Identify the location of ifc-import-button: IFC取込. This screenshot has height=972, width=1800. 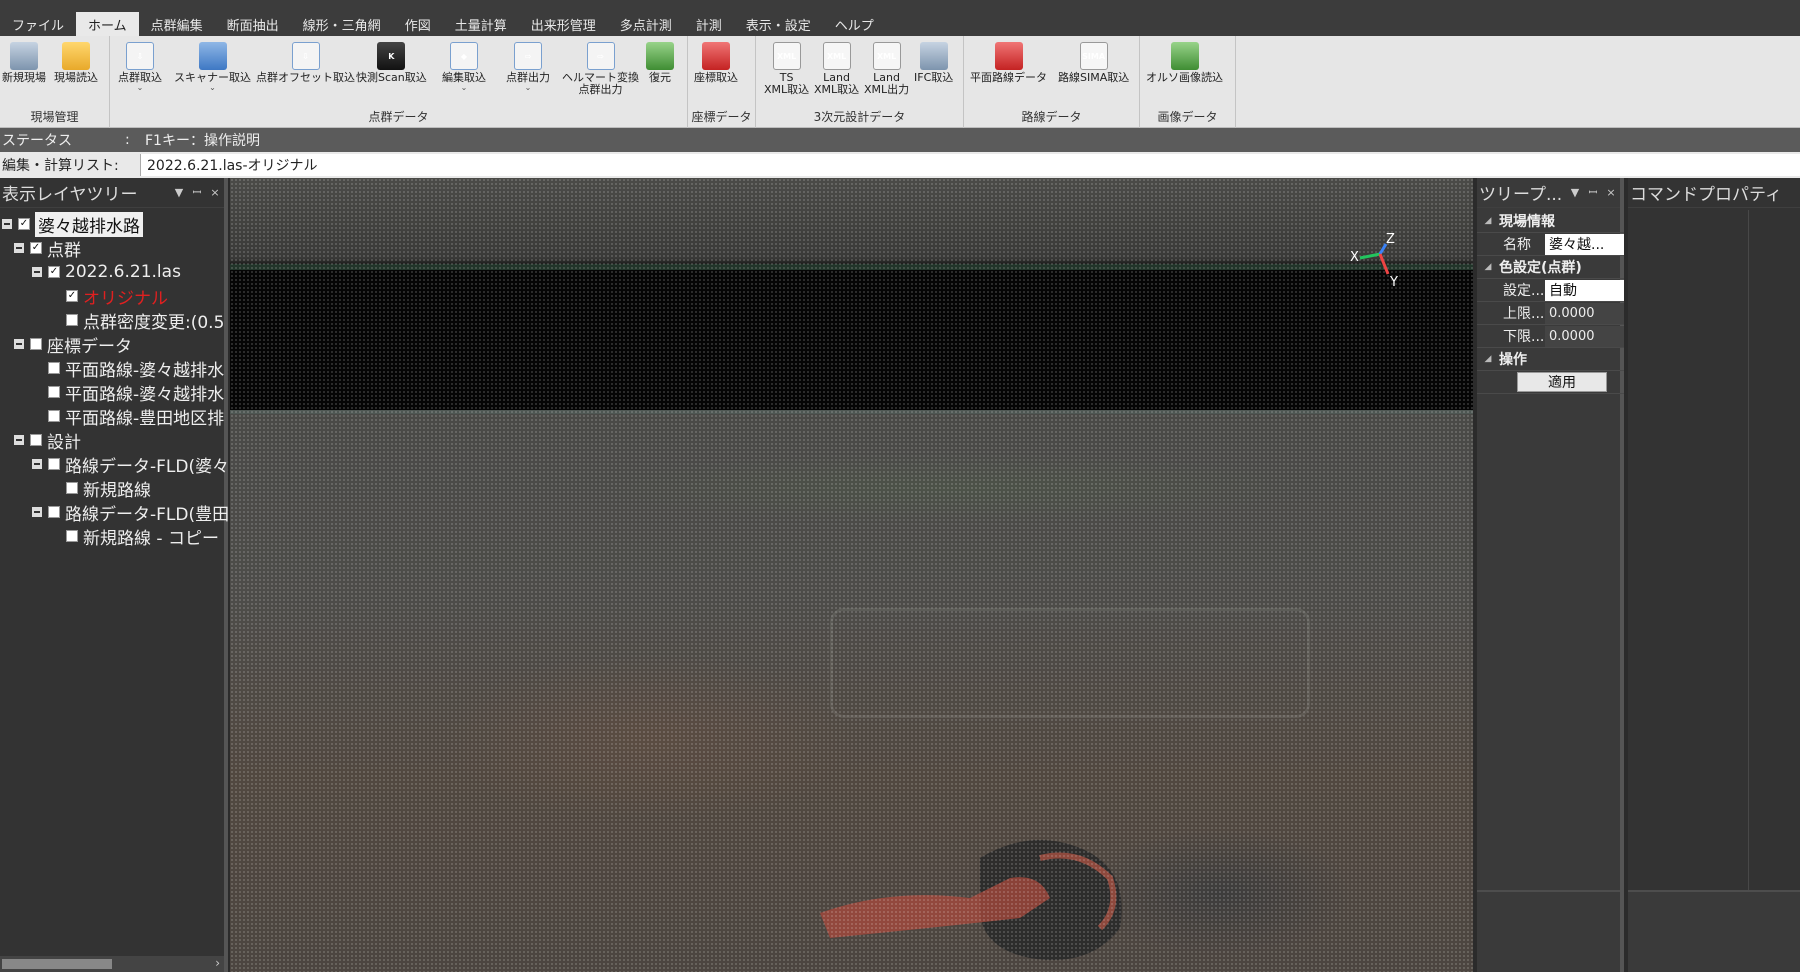
(933, 63).